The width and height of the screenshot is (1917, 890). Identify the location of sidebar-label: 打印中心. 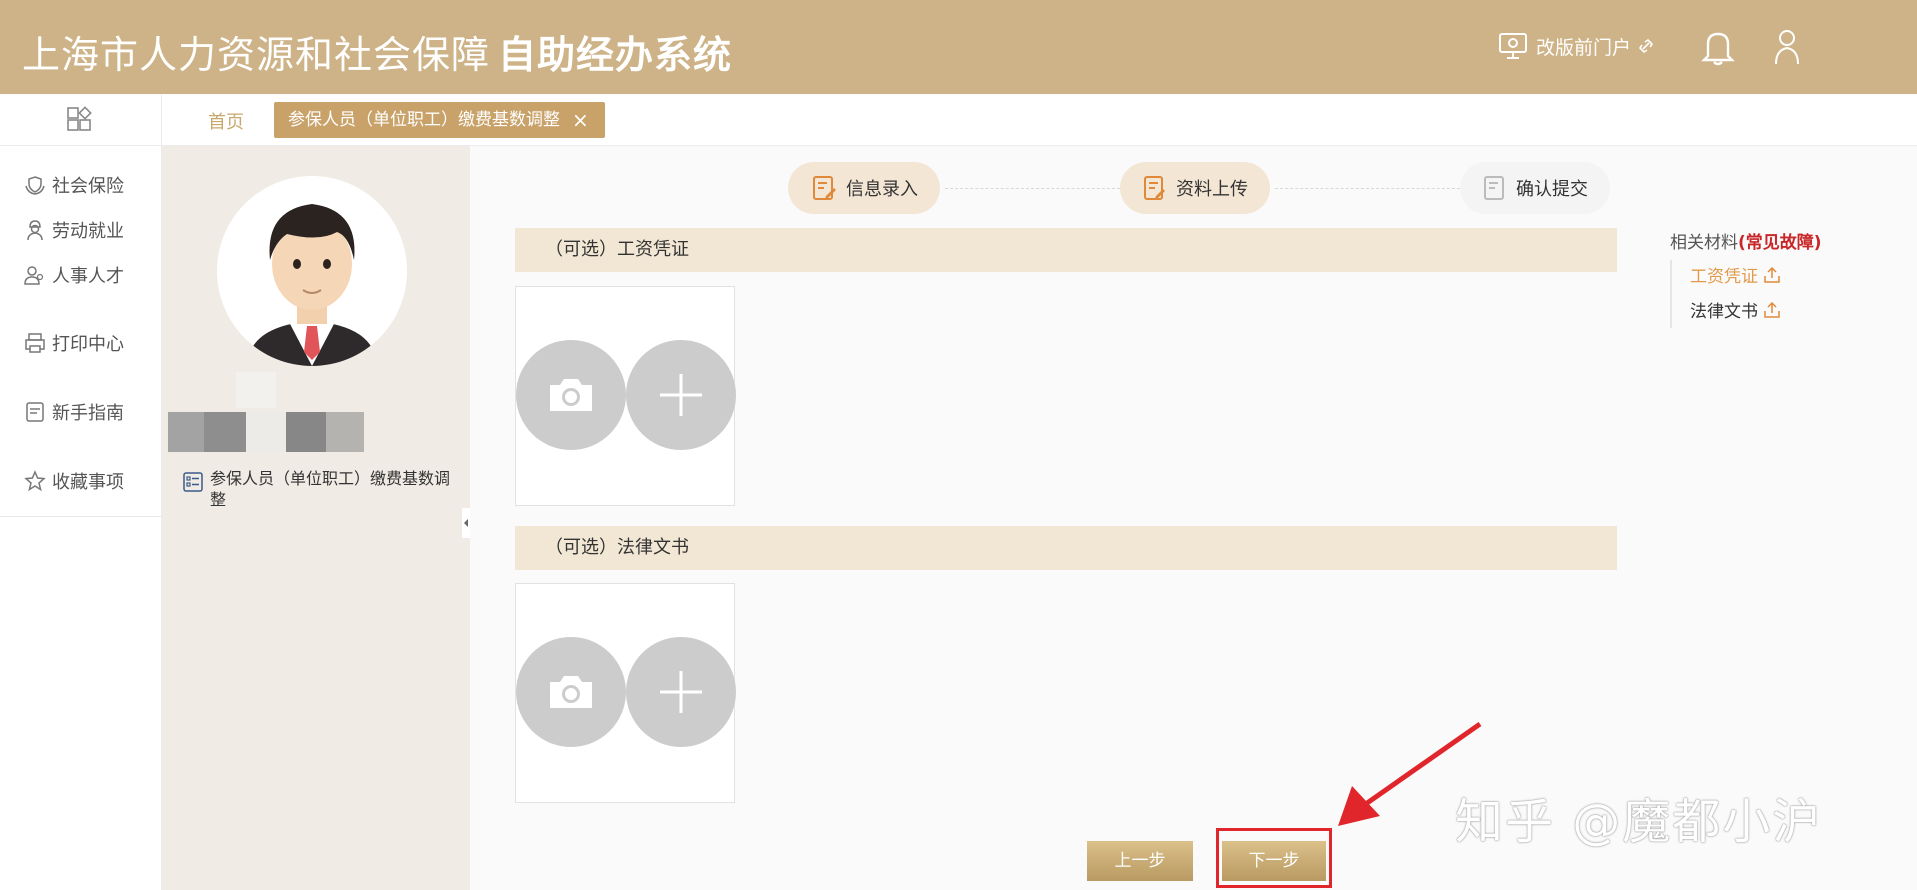
(88, 344).